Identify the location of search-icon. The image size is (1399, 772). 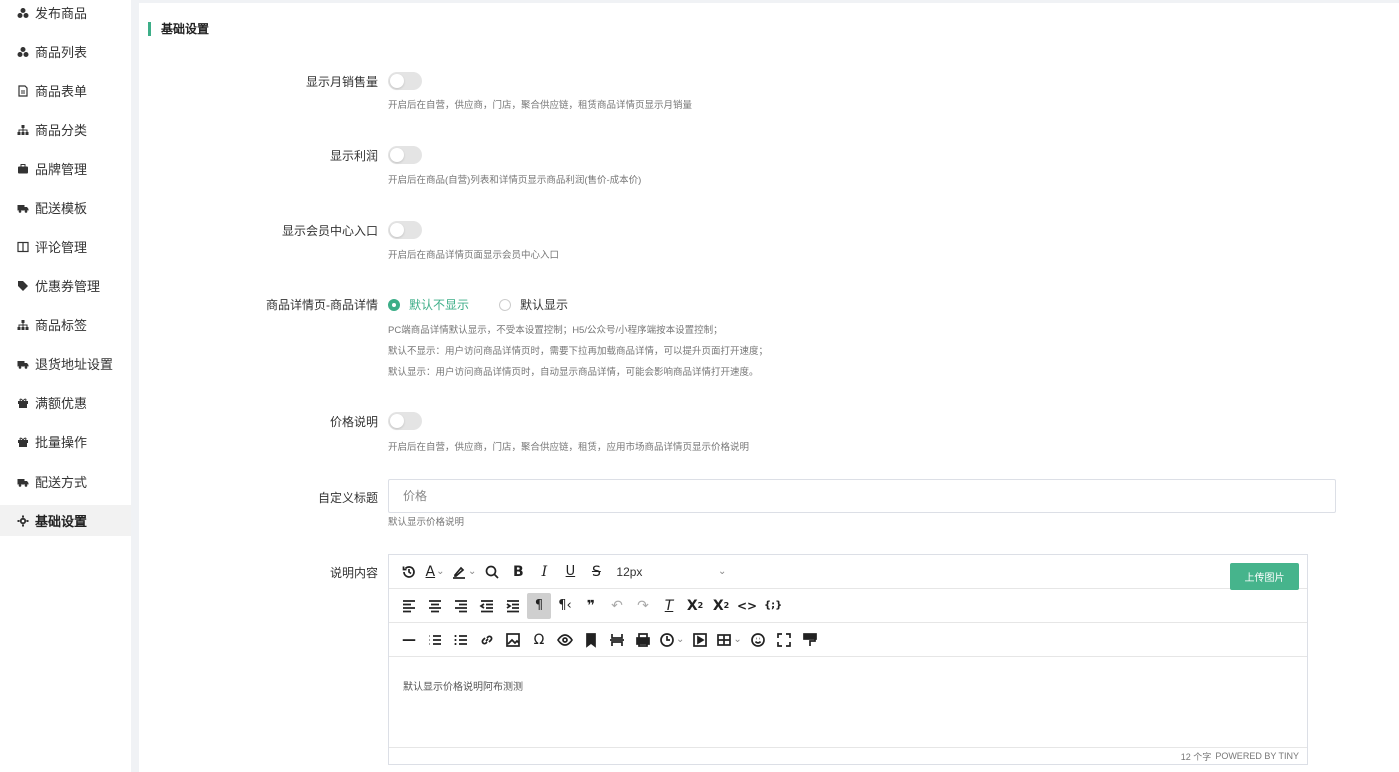
(492, 572).